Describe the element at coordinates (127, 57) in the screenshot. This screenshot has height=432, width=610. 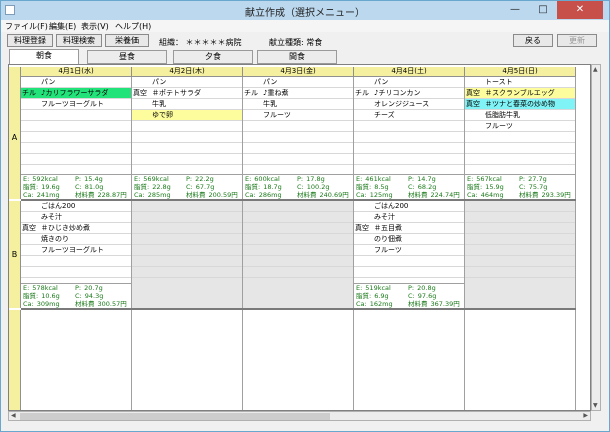
I see `tab-lunch: 昼食` at that location.